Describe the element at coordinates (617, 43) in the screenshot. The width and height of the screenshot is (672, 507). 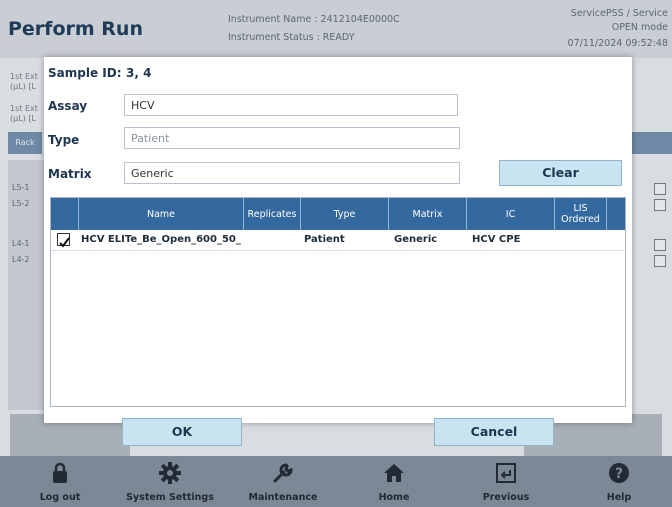
I see `date-time: 07/11/2024 09:52:48` at that location.